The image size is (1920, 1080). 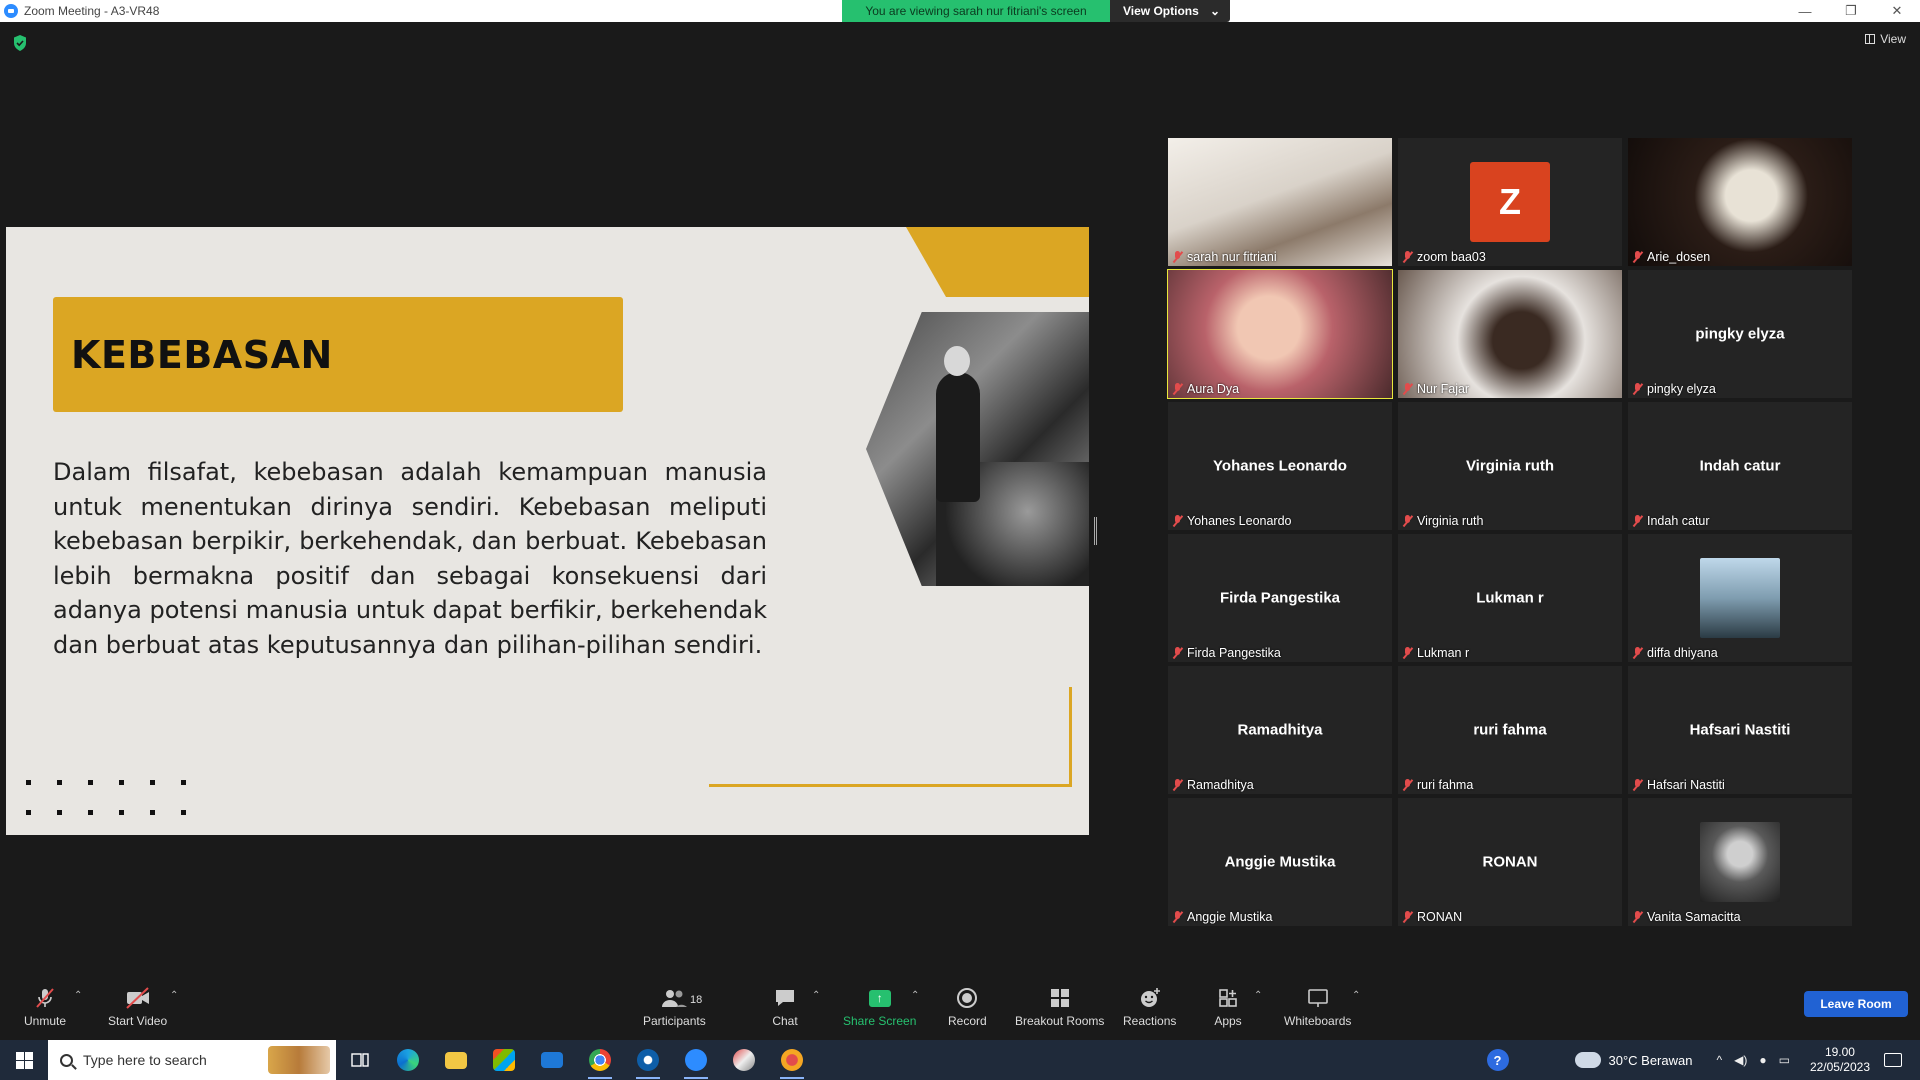 I want to click on start-button, so click(x=24, y=1060).